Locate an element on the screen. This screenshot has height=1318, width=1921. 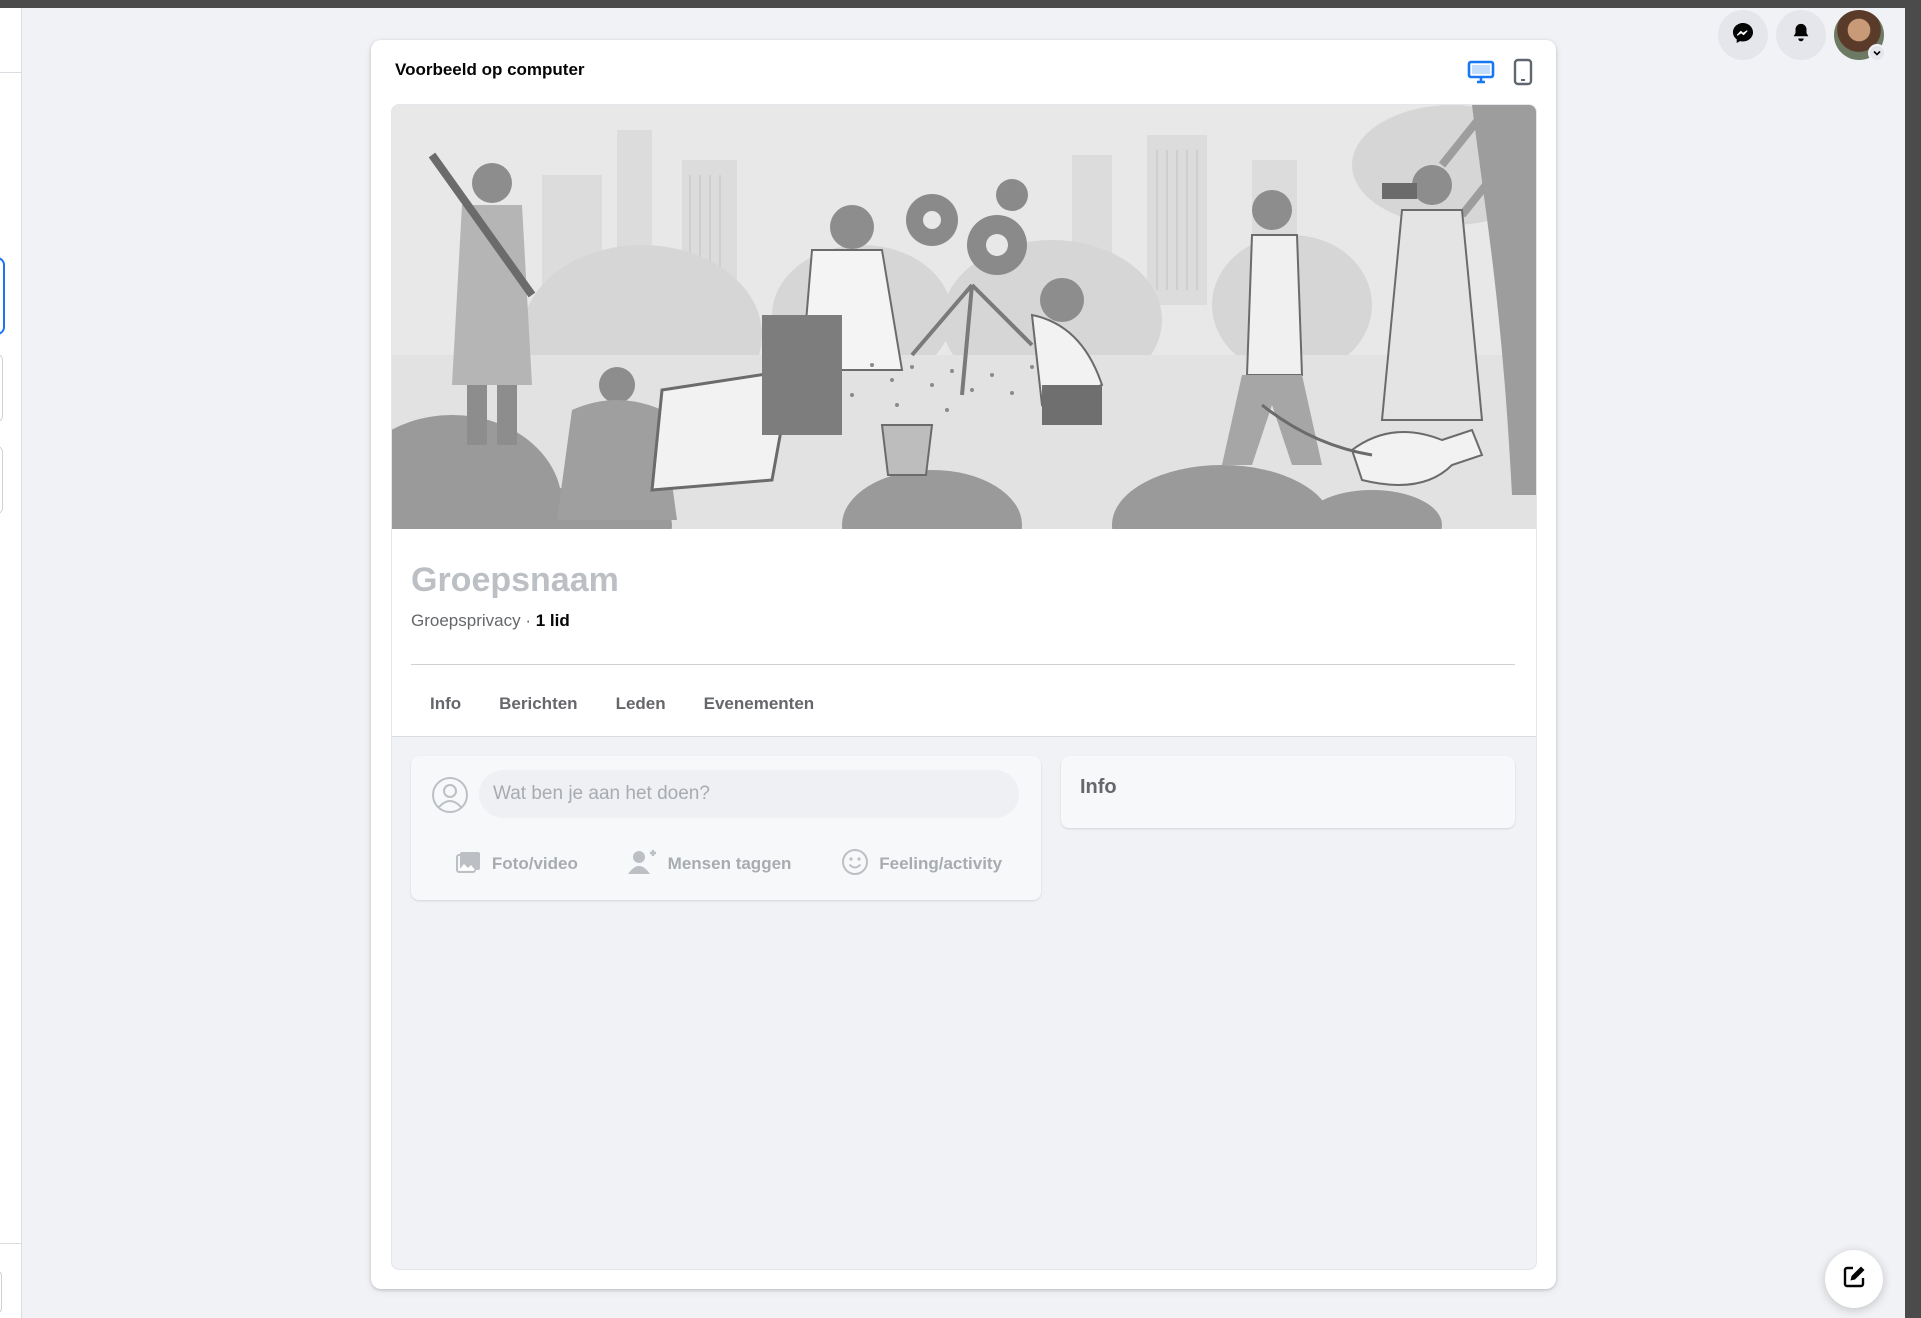
desktop-icon is located at coordinates (1481, 74).